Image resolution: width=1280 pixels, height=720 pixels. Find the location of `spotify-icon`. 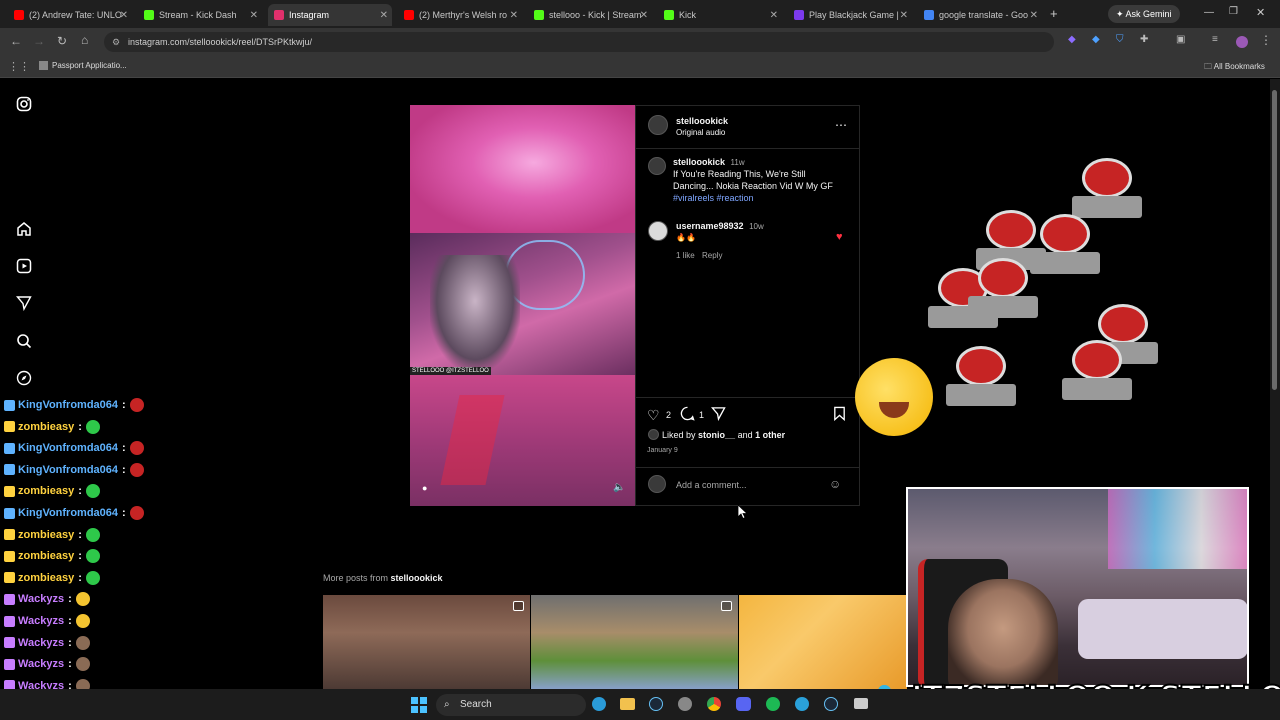

spotify-icon is located at coordinates (773, 704).